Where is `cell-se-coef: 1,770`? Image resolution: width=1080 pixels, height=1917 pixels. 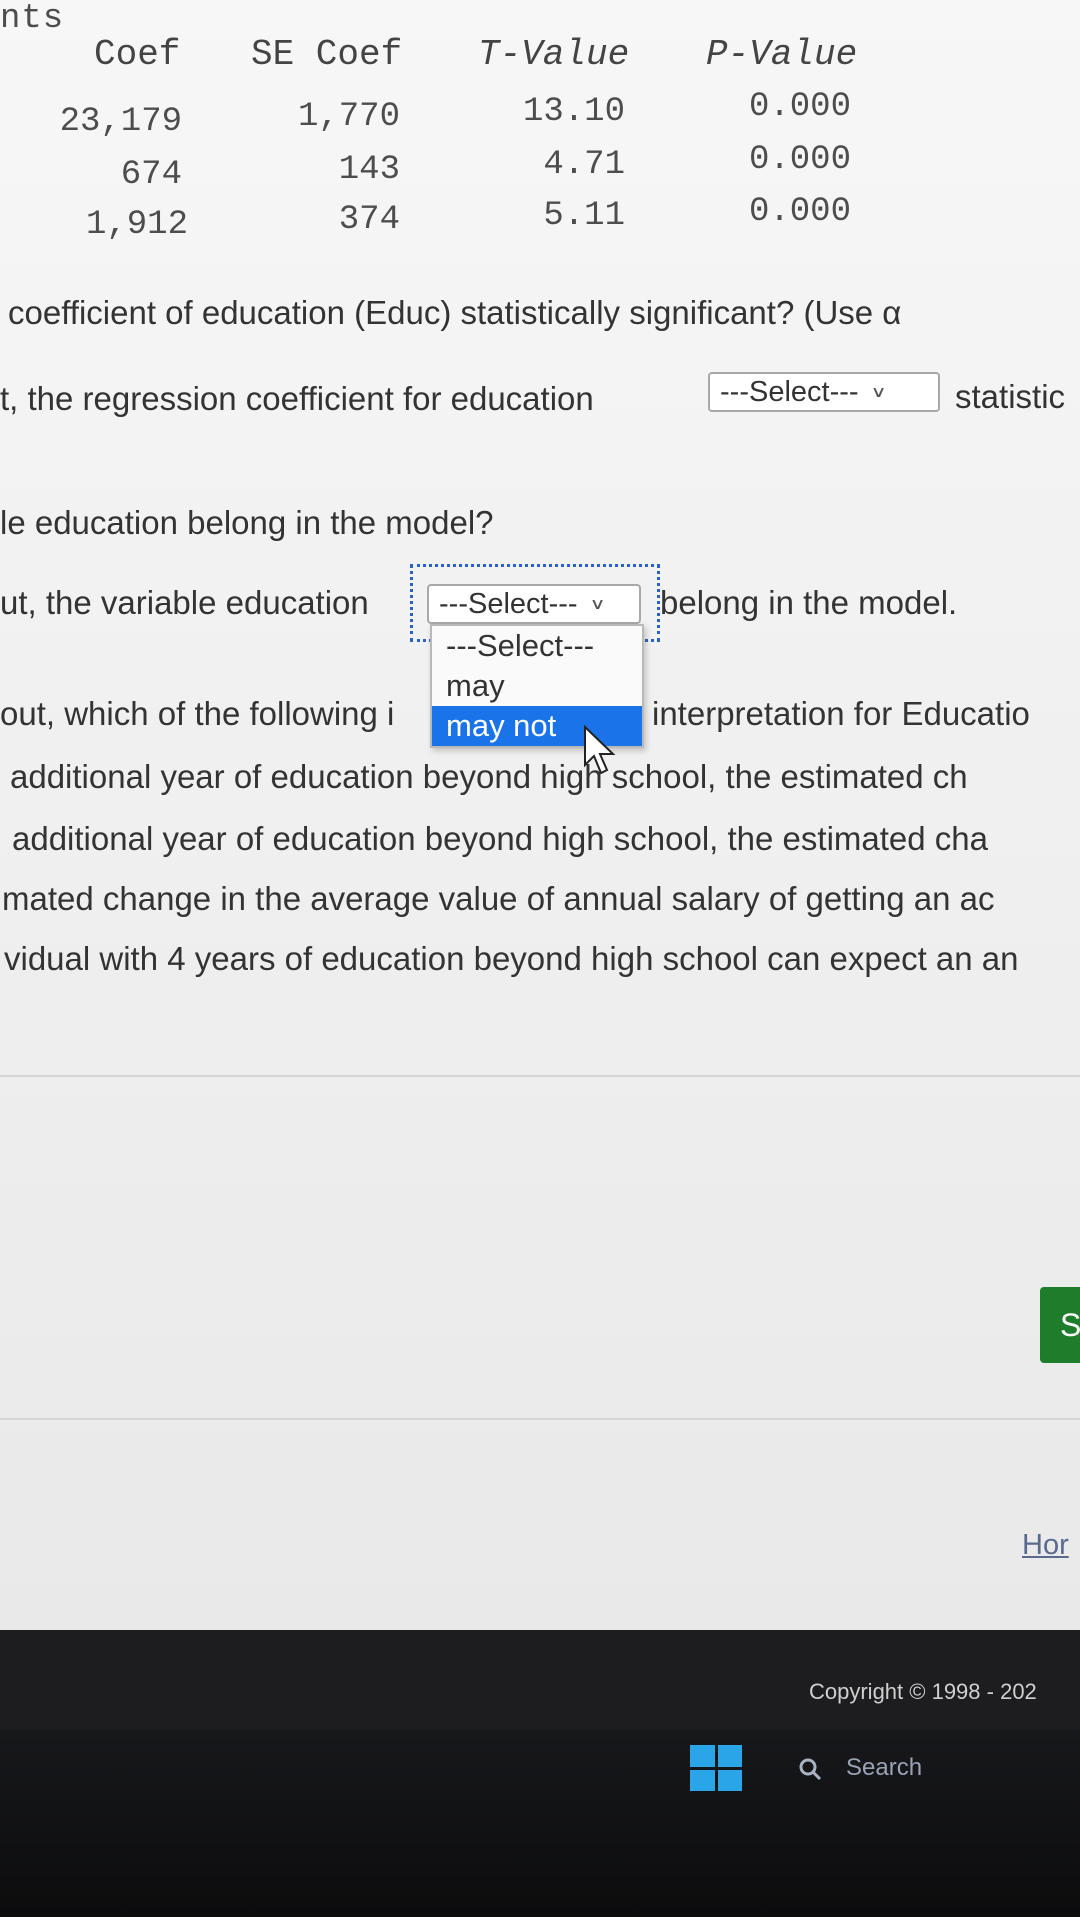 cell-se-coef: 1,770 is located at coordinates (348, 117).